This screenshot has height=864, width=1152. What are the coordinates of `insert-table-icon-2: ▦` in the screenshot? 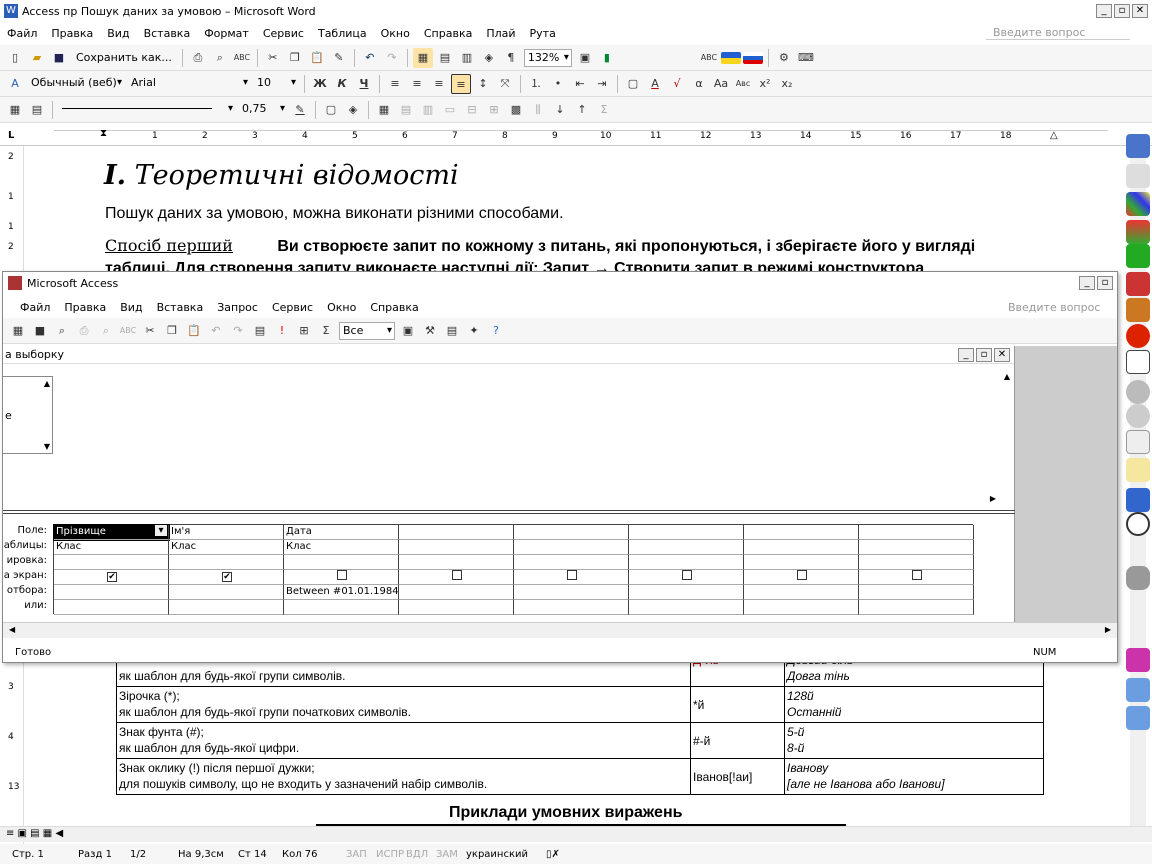 It's located at (384, 110).